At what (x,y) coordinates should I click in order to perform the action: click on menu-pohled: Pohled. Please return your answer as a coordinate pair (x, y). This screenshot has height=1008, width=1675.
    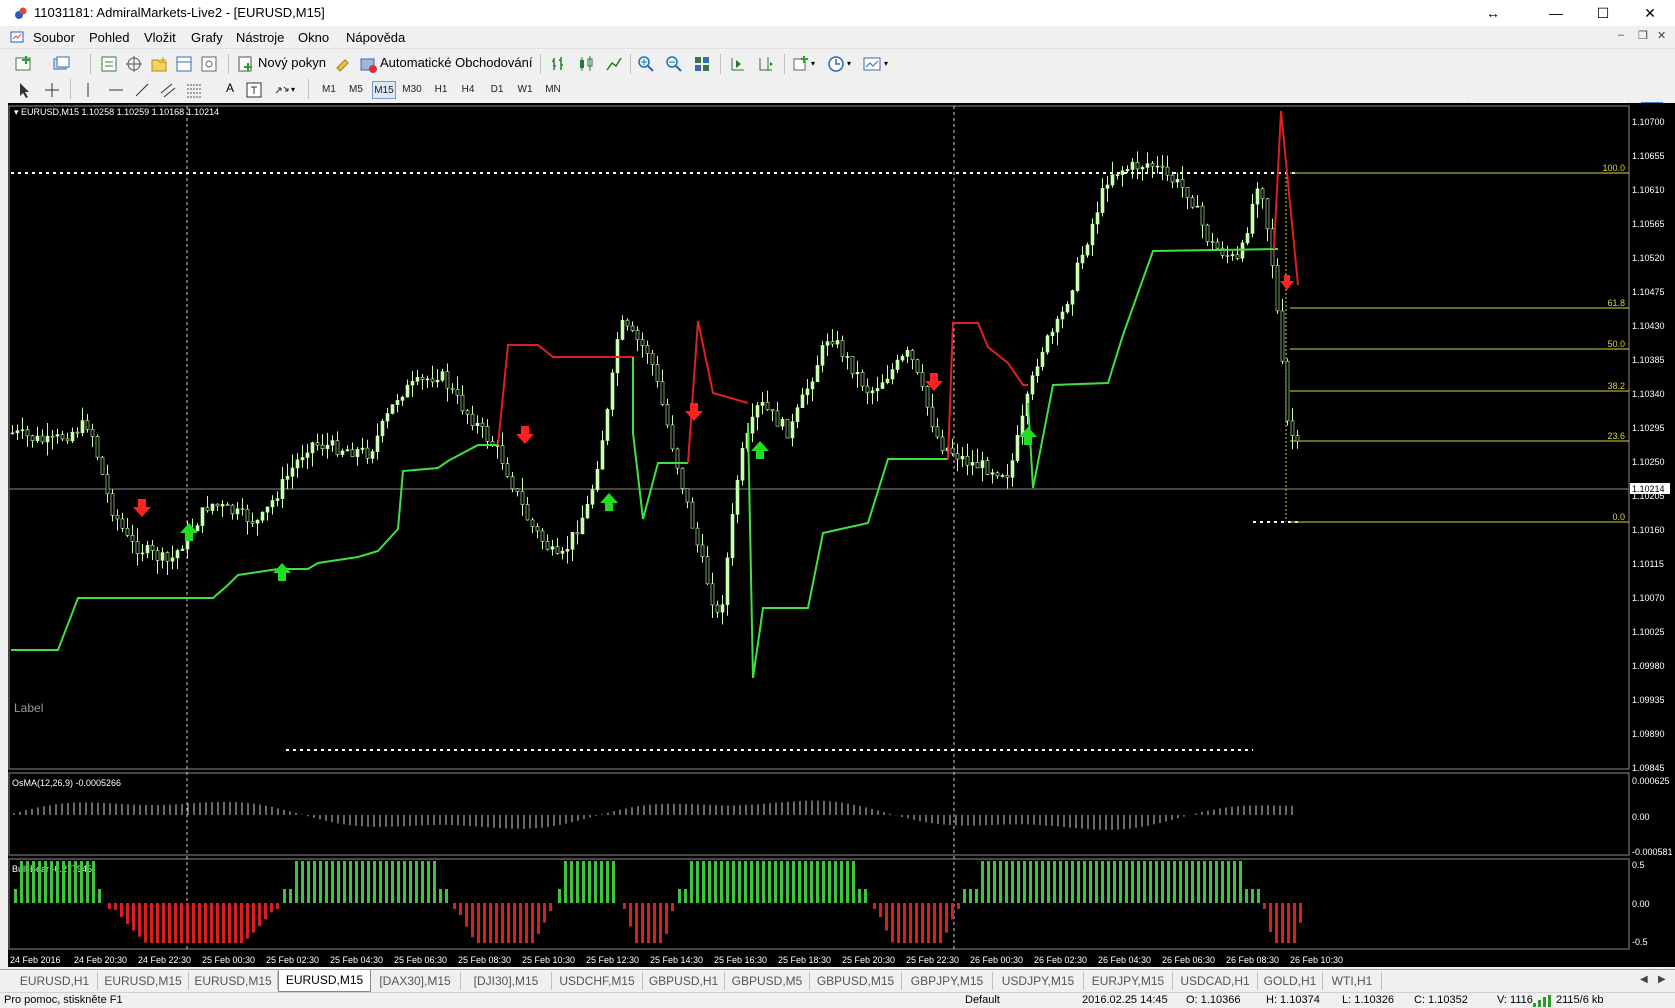
    Looking at the image, I should click on (109, 37).